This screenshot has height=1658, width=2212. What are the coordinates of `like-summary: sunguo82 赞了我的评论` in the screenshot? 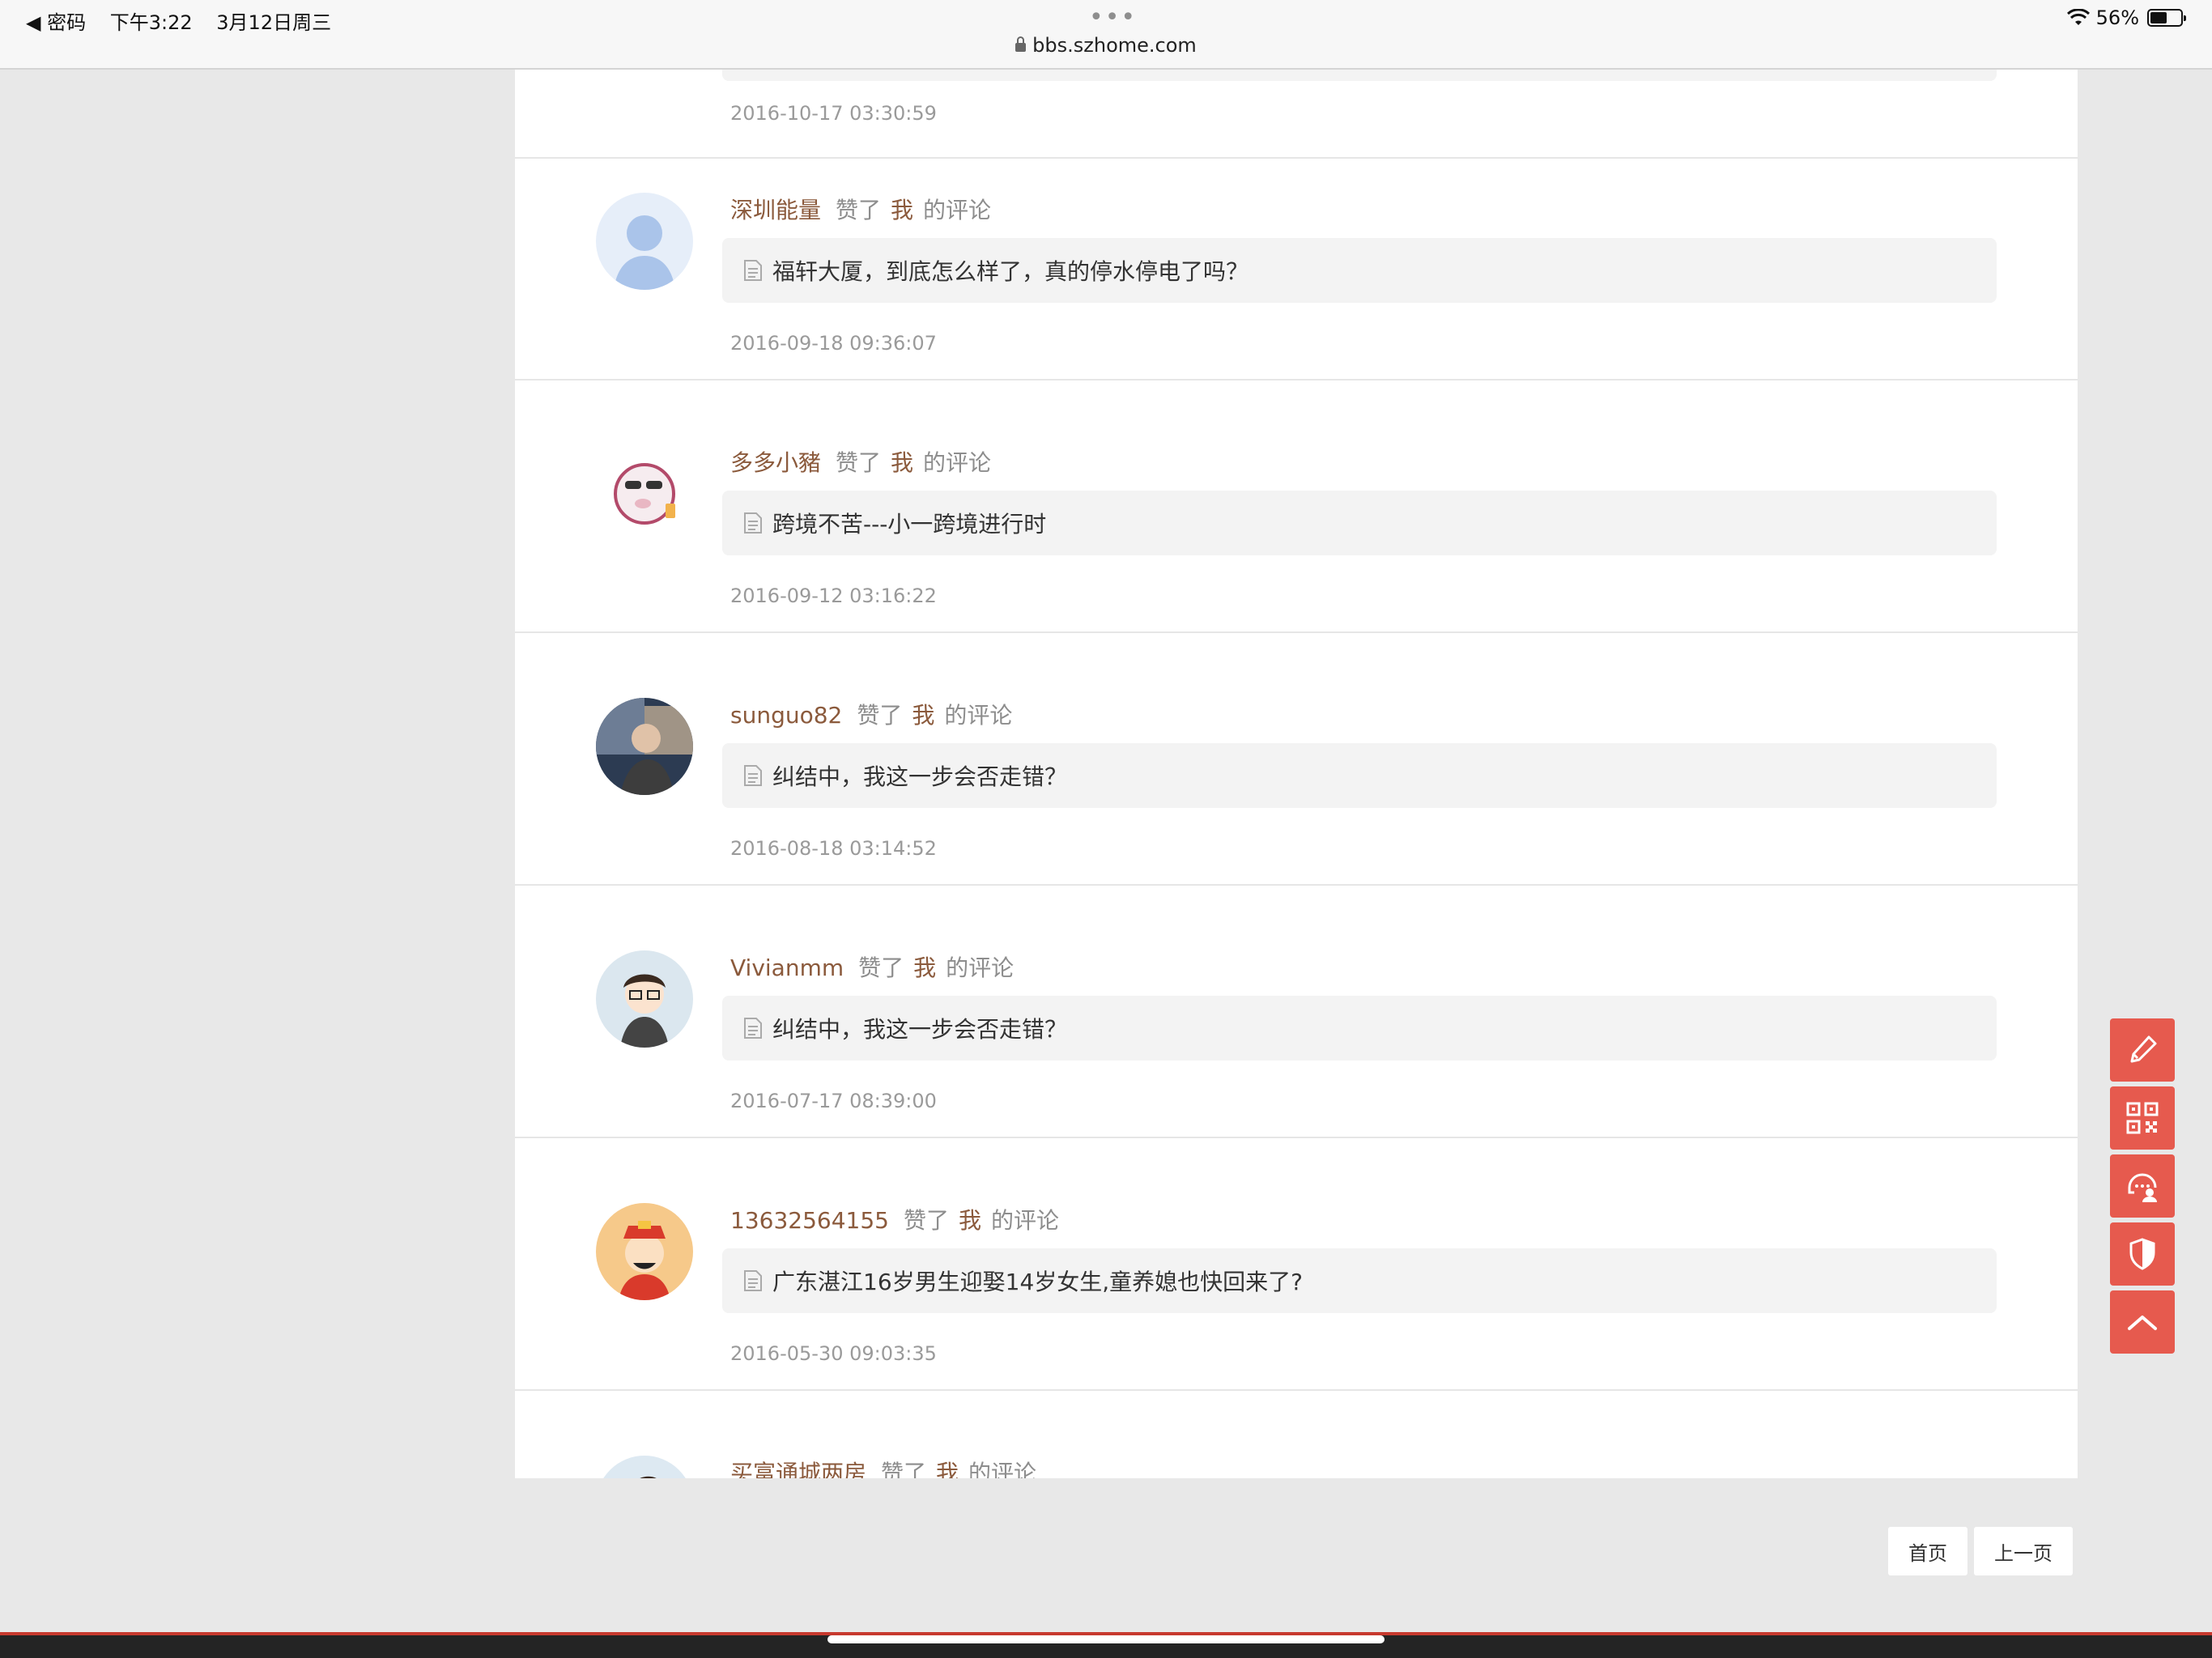 It's located at (871, 714).